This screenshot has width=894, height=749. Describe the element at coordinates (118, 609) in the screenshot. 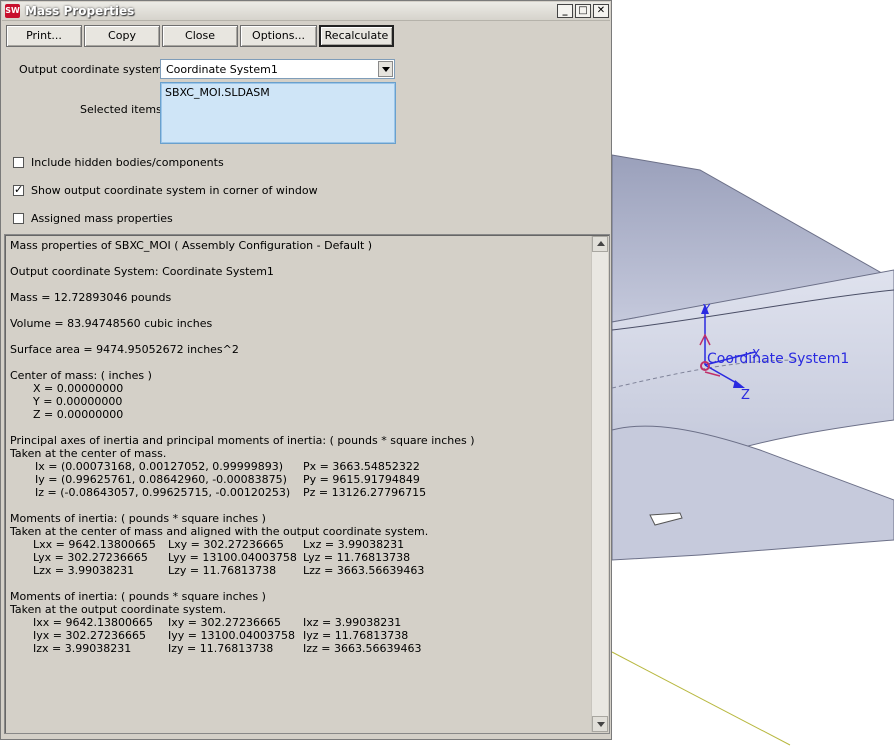

I see `moi-out-sub: Taken at the output coordinate system.` at that location.